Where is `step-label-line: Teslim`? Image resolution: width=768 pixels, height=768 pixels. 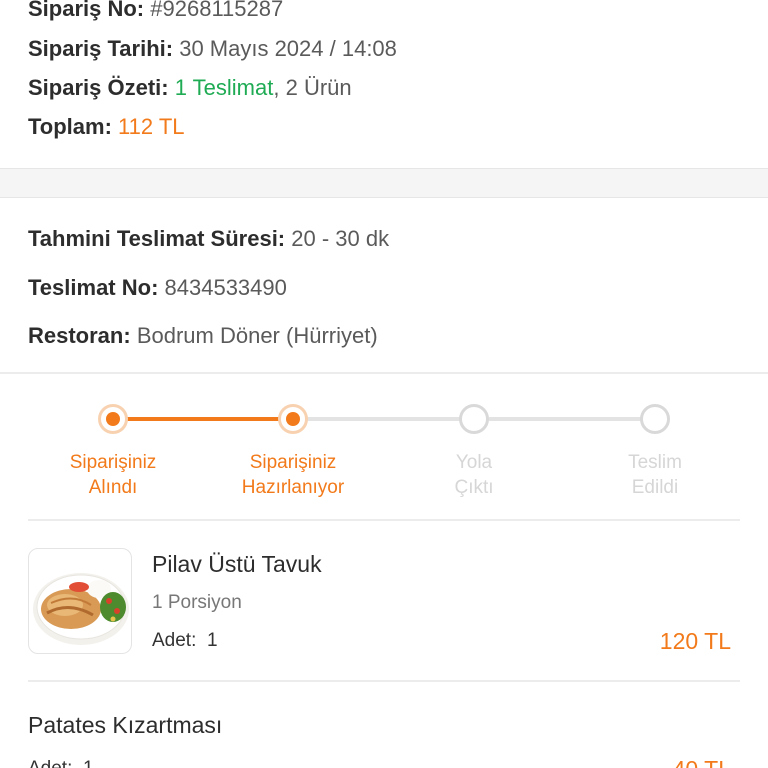
step-label-line: Teslim is located at coordinates (655, 462).